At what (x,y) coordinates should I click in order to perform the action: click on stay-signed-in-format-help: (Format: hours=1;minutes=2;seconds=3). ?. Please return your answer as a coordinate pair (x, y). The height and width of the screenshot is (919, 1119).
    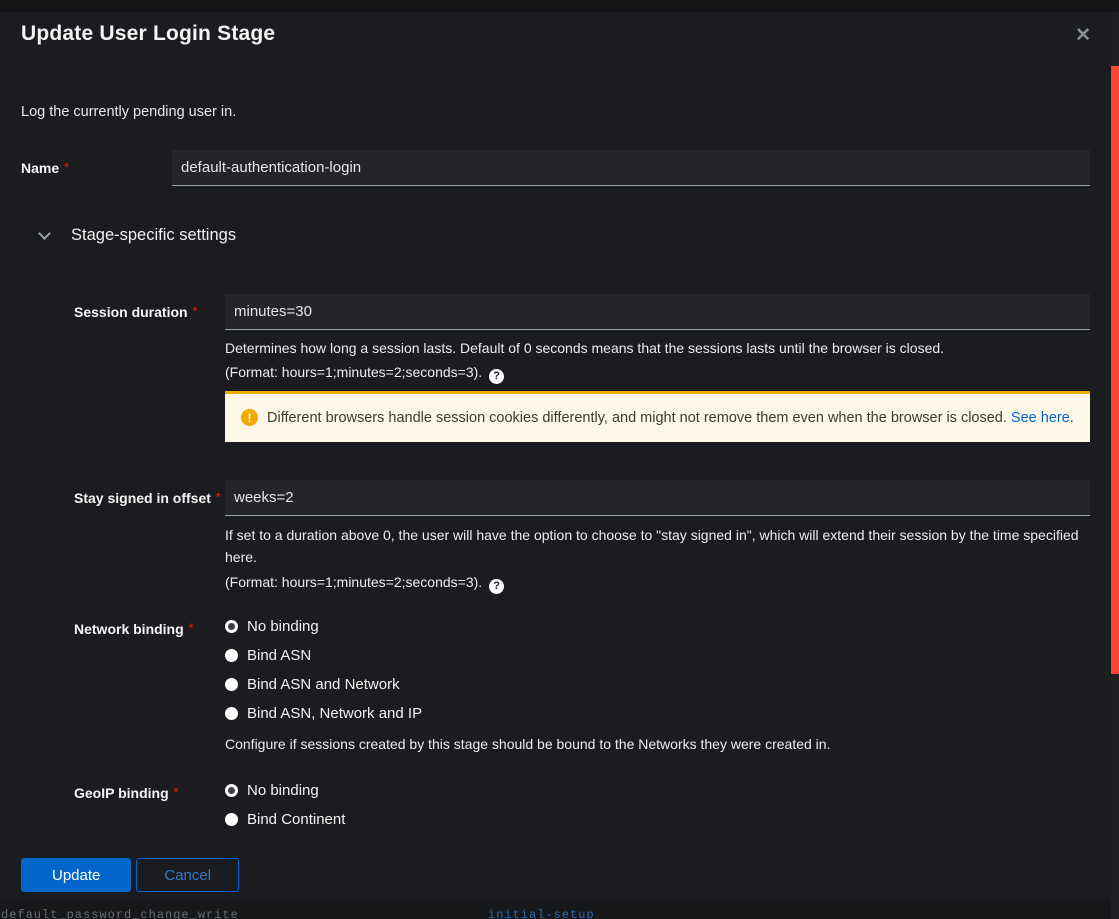
    Looking at the image, I should click on (657, 582).